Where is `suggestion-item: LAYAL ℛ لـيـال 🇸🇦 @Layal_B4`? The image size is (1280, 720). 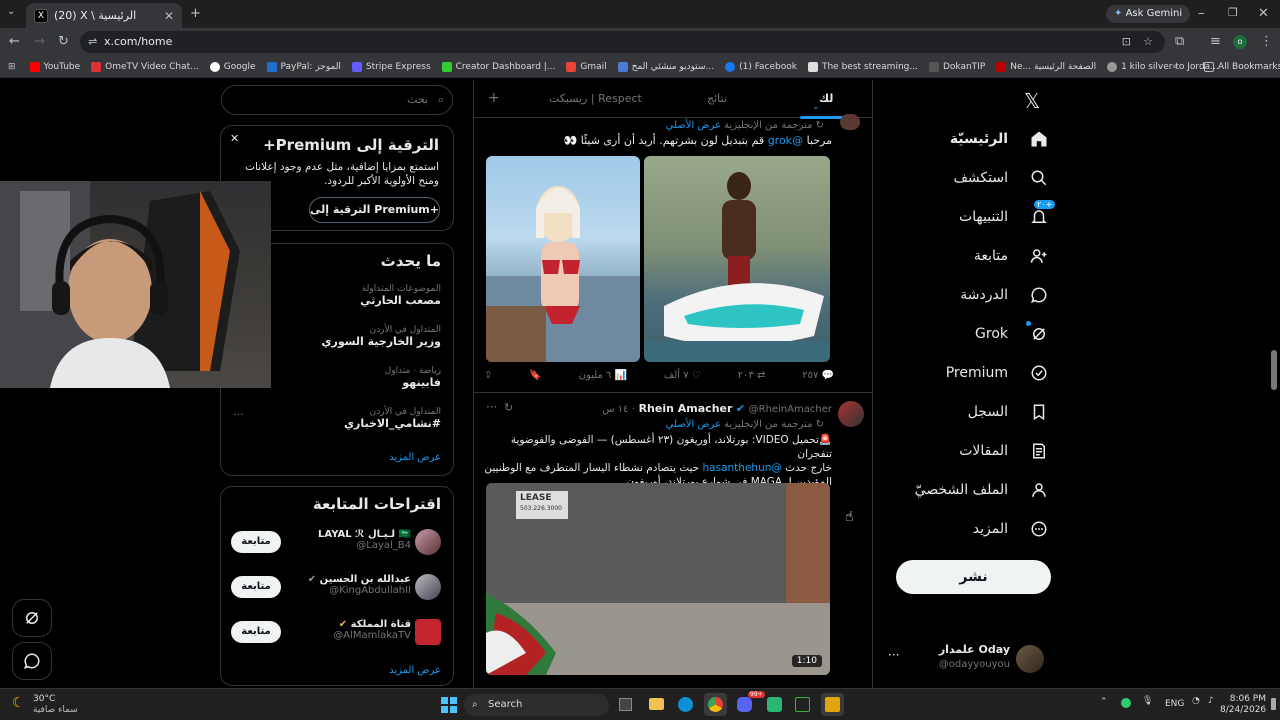
suggestion-item: LAYAL ℛ لـيـال 🇸🇦 @Layal_B4 is located at coordinates (362, 540).